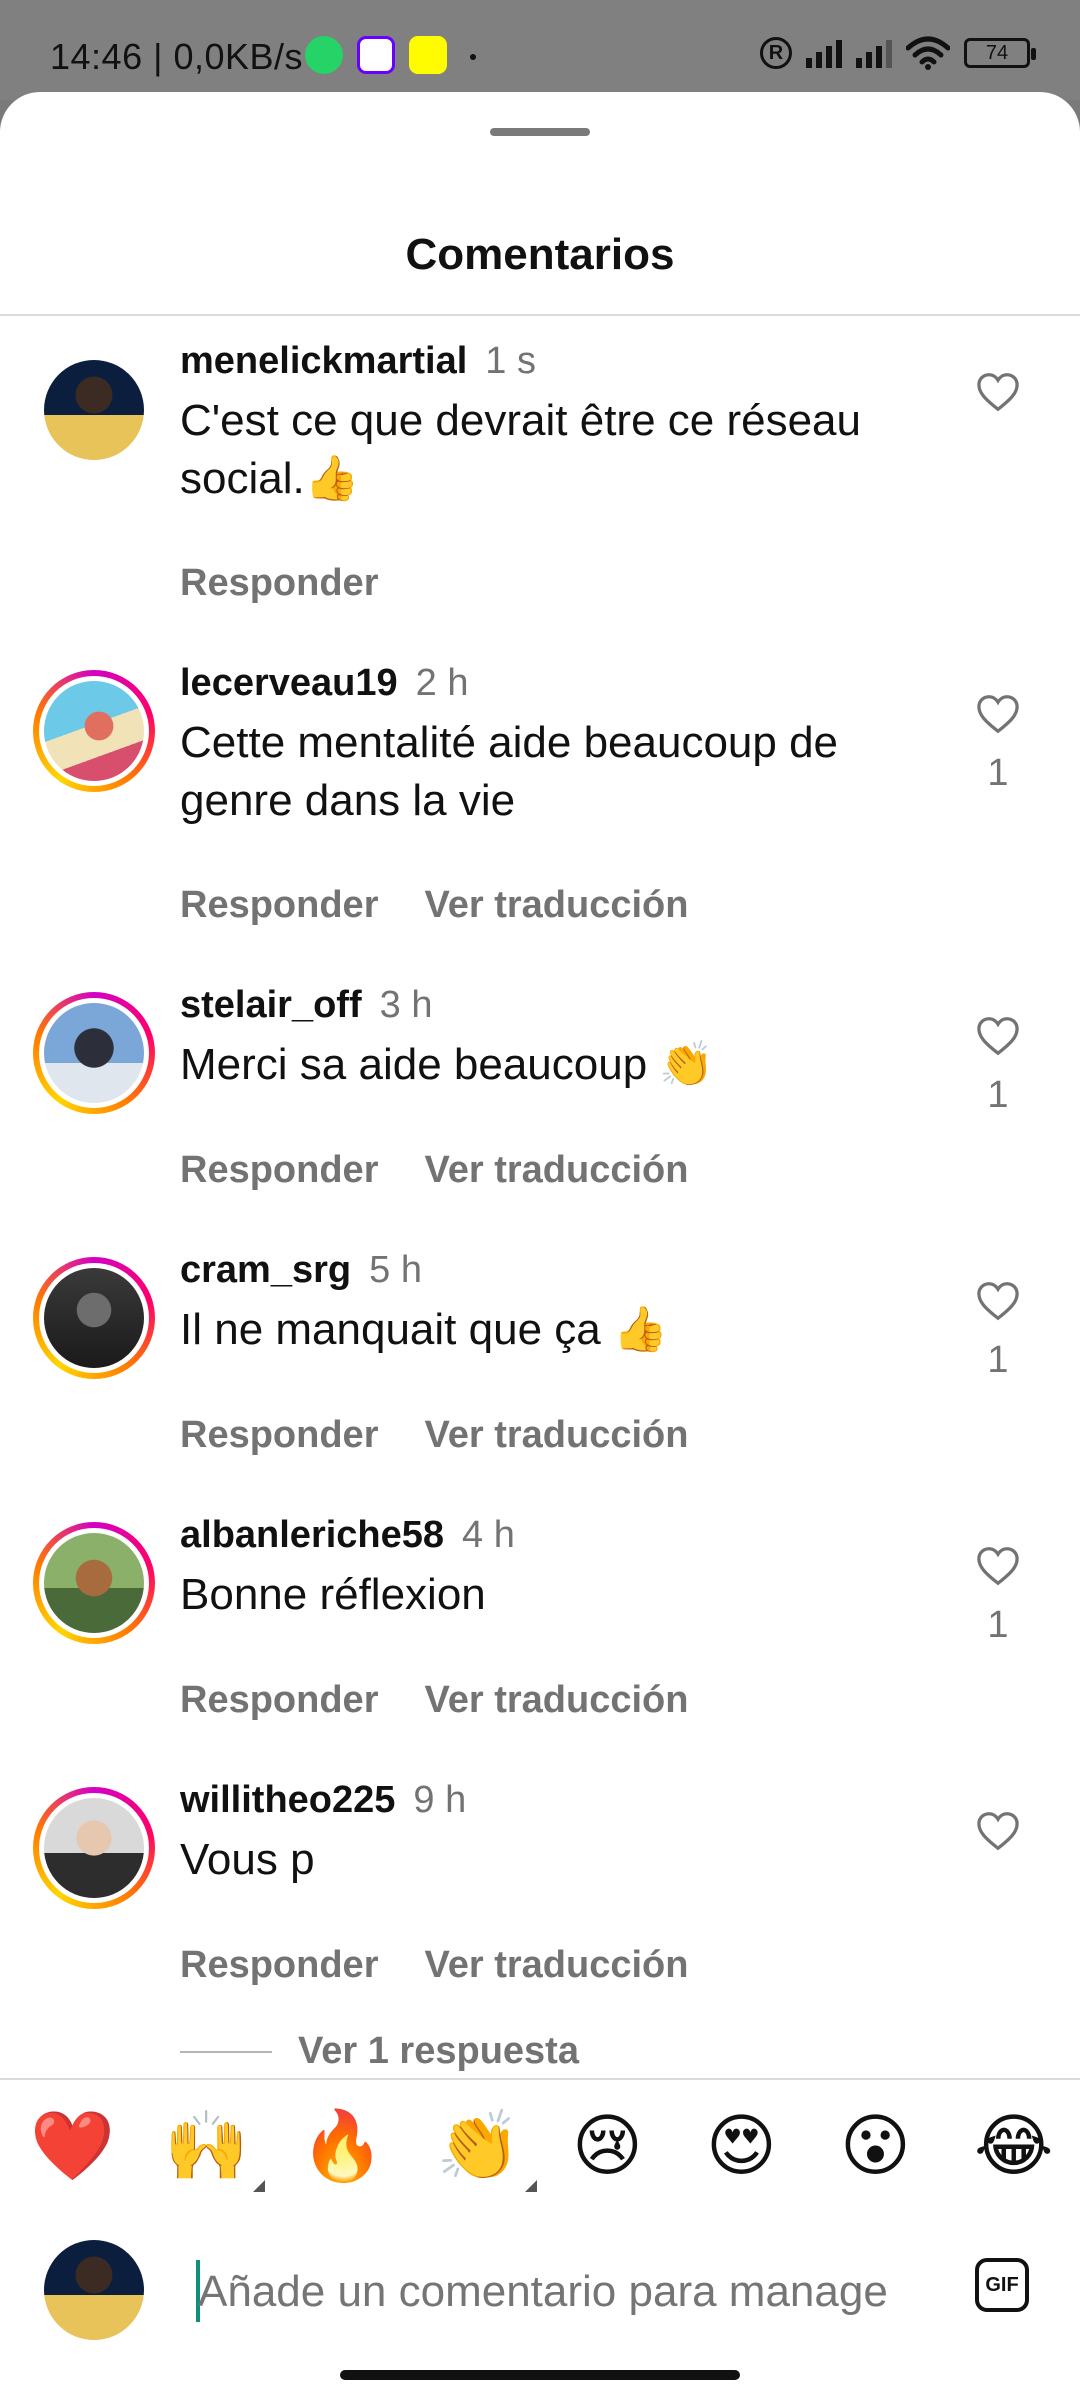 This screenshot has width=1080, height=2400. Describe the element at coordinates (563, 2292) in the screenshot. I see `comment-input` at that location.